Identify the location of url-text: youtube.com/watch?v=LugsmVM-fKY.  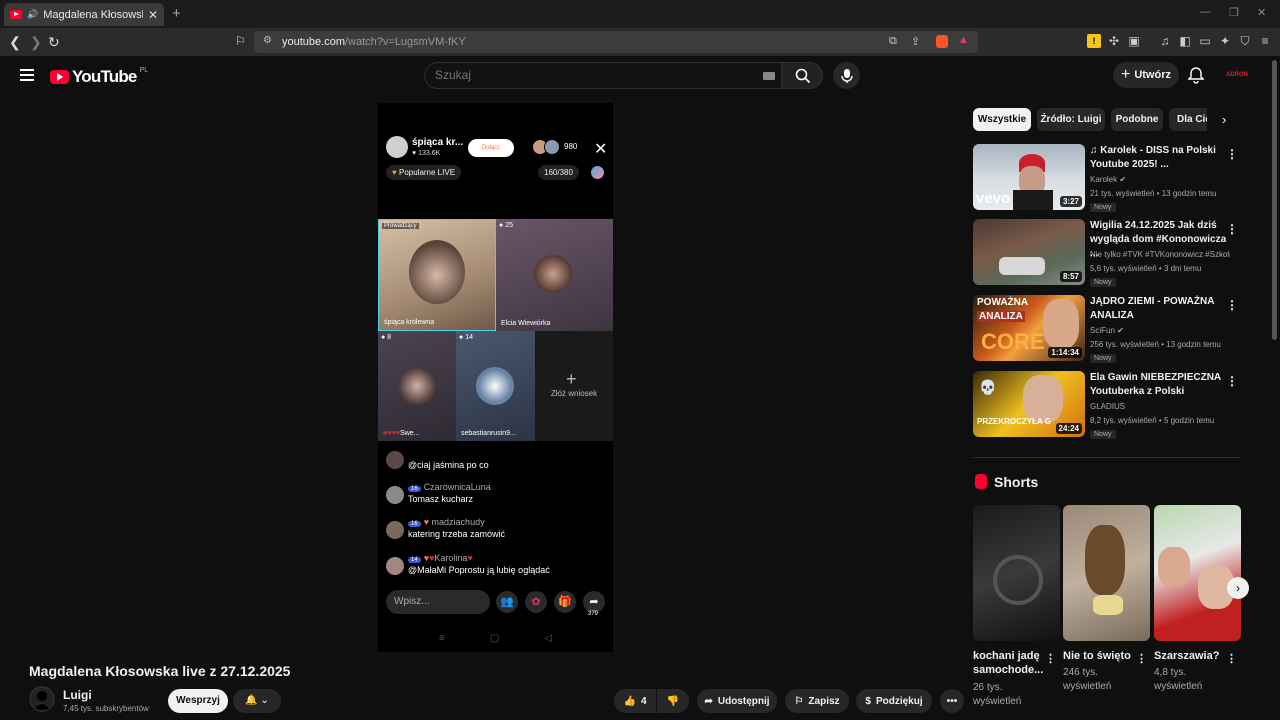
(374, 42).